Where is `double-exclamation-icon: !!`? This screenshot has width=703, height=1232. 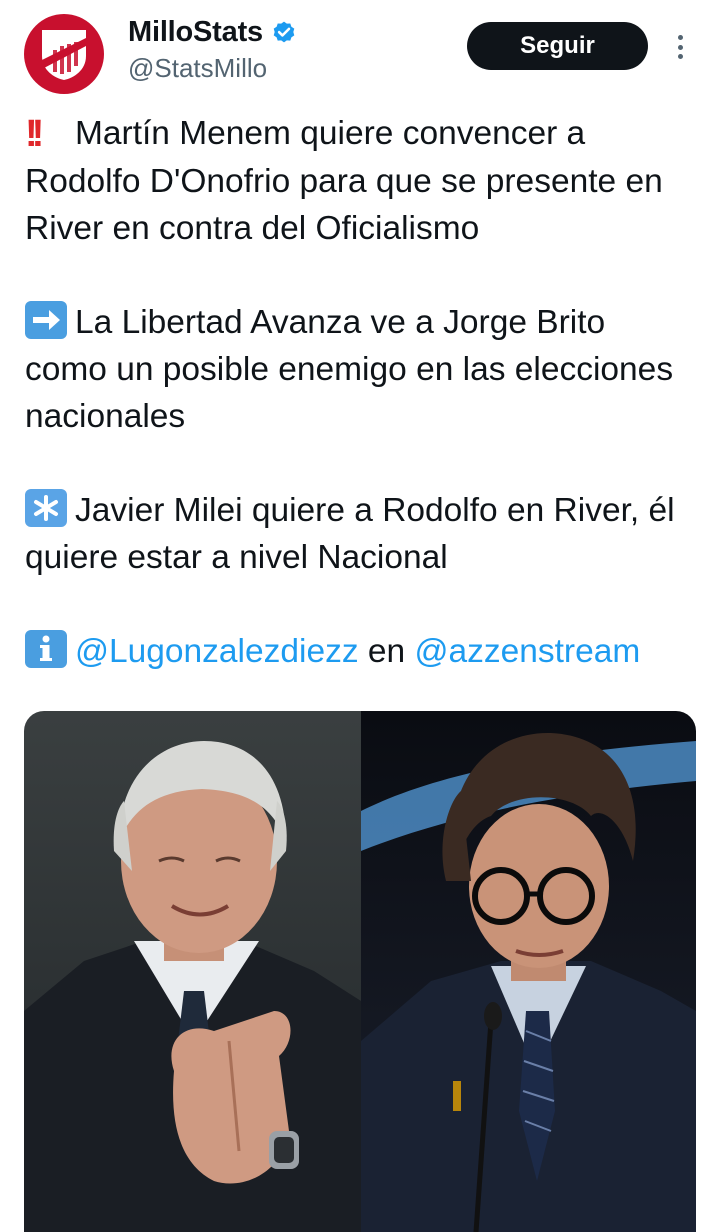
double-exclamation-icon: !! is located at coordinates (34, 134).